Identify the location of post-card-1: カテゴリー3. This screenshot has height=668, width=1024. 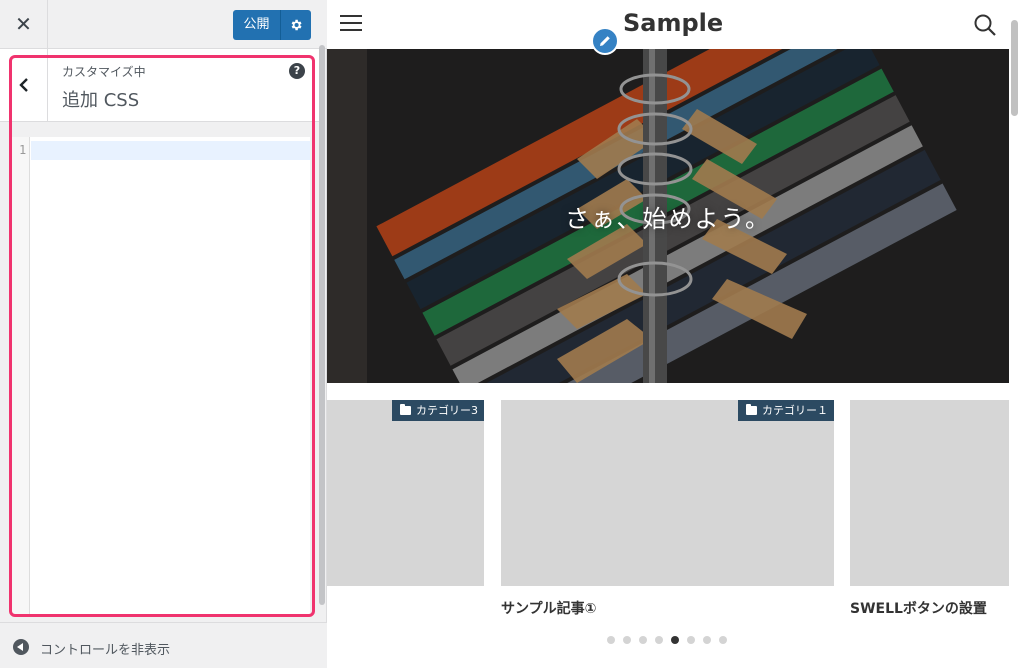
(405, 493).